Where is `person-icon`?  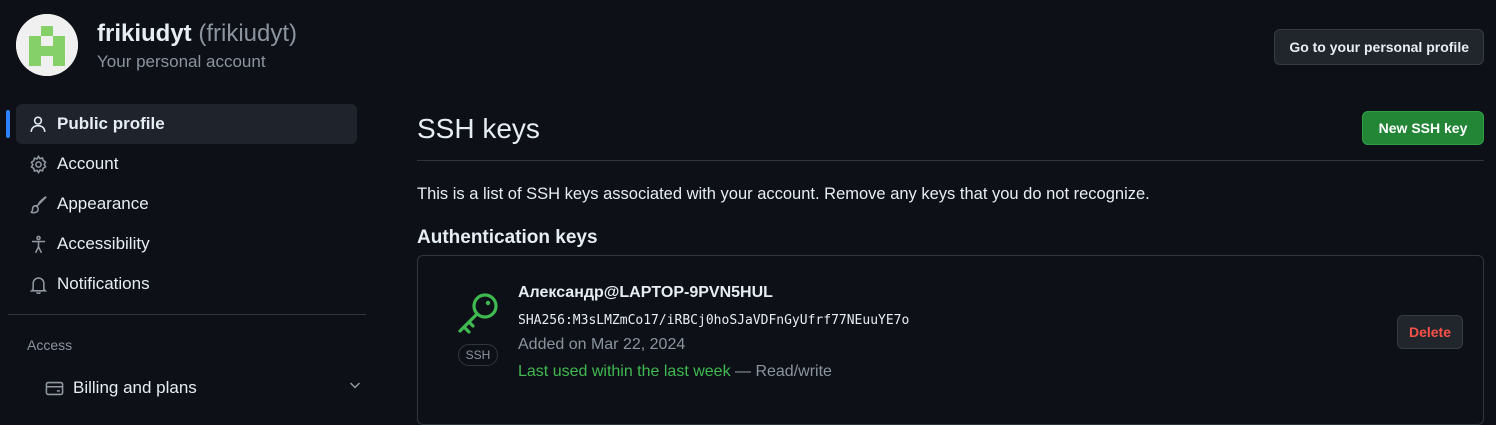
person-icon is located at coordinates (38, 124).